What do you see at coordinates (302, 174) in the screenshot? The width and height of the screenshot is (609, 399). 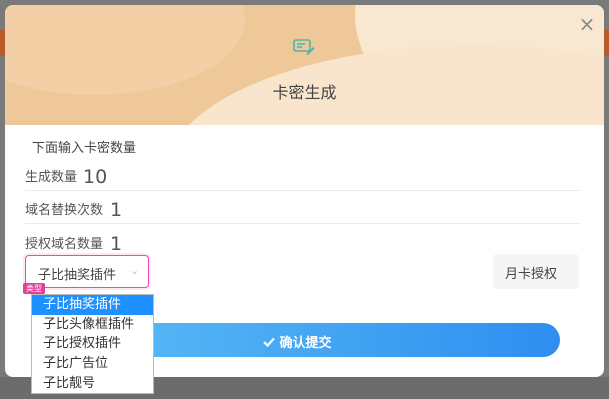 I see `quantity-field: 生成数量 10` at bounding box center [302, 174].